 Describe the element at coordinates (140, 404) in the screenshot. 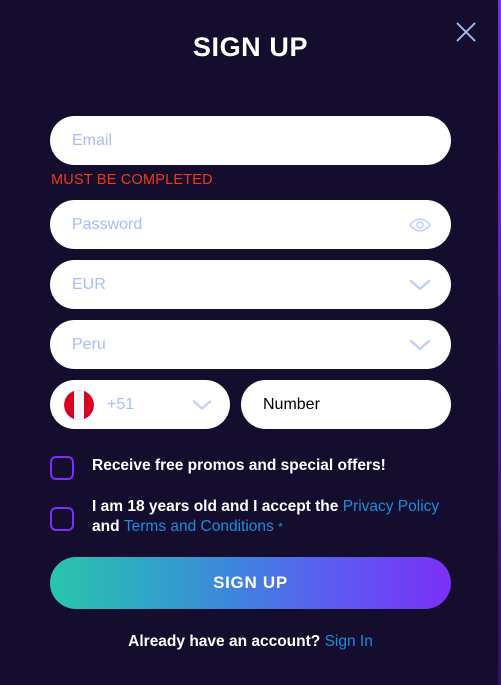

I see `dial-code-select: +51` at that location.